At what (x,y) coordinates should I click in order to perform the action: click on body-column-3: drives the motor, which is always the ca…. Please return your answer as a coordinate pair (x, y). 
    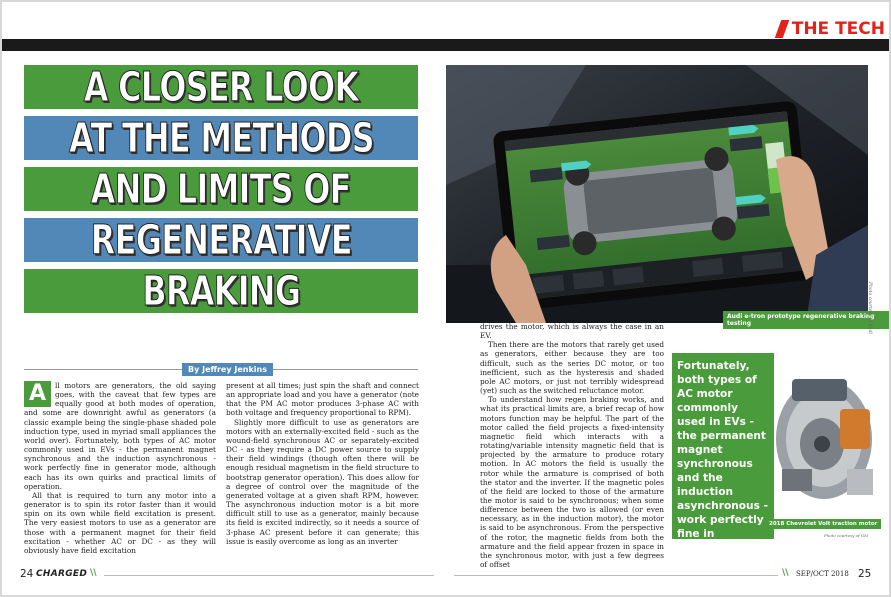
    Looking at the image, I should click on (572, 445).